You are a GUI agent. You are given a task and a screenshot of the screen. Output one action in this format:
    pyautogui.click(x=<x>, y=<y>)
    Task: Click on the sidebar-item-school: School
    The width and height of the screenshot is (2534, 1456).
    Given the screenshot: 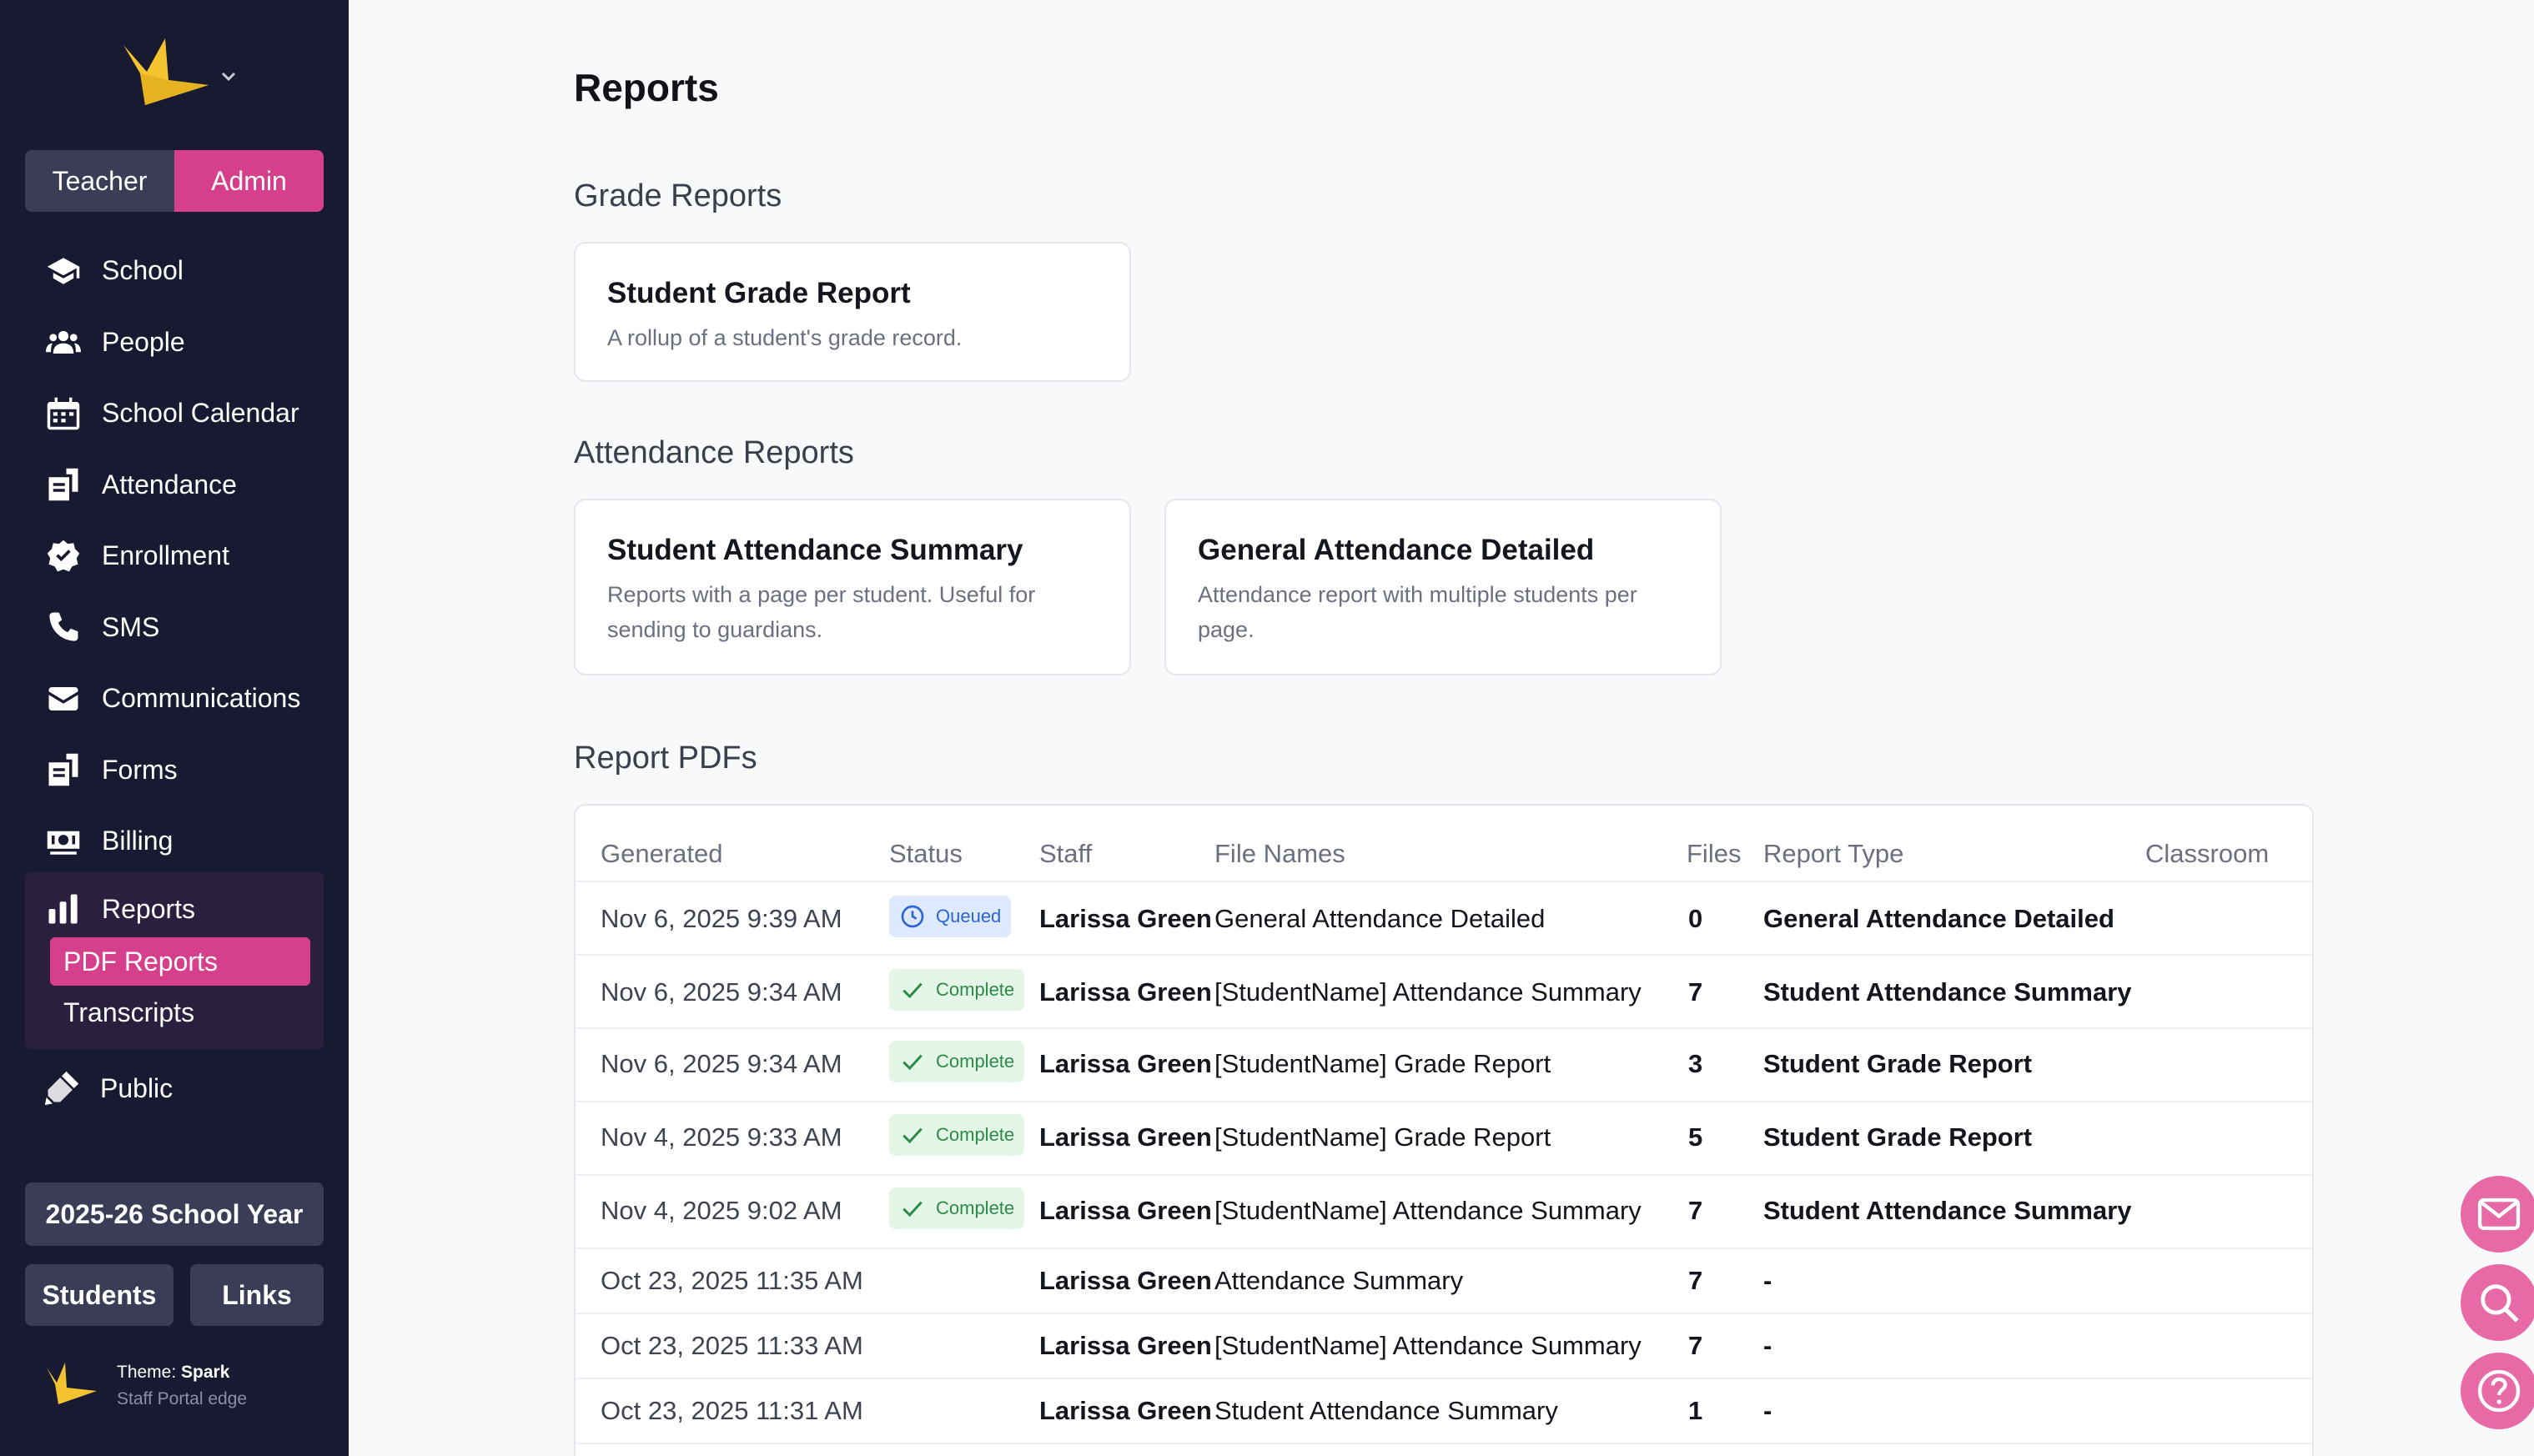 What is the action you would take?
    pyautogui.click(x=174, y=271)
    